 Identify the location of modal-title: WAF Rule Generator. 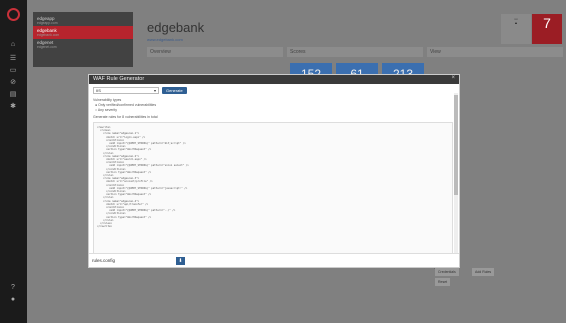
(119, 79).